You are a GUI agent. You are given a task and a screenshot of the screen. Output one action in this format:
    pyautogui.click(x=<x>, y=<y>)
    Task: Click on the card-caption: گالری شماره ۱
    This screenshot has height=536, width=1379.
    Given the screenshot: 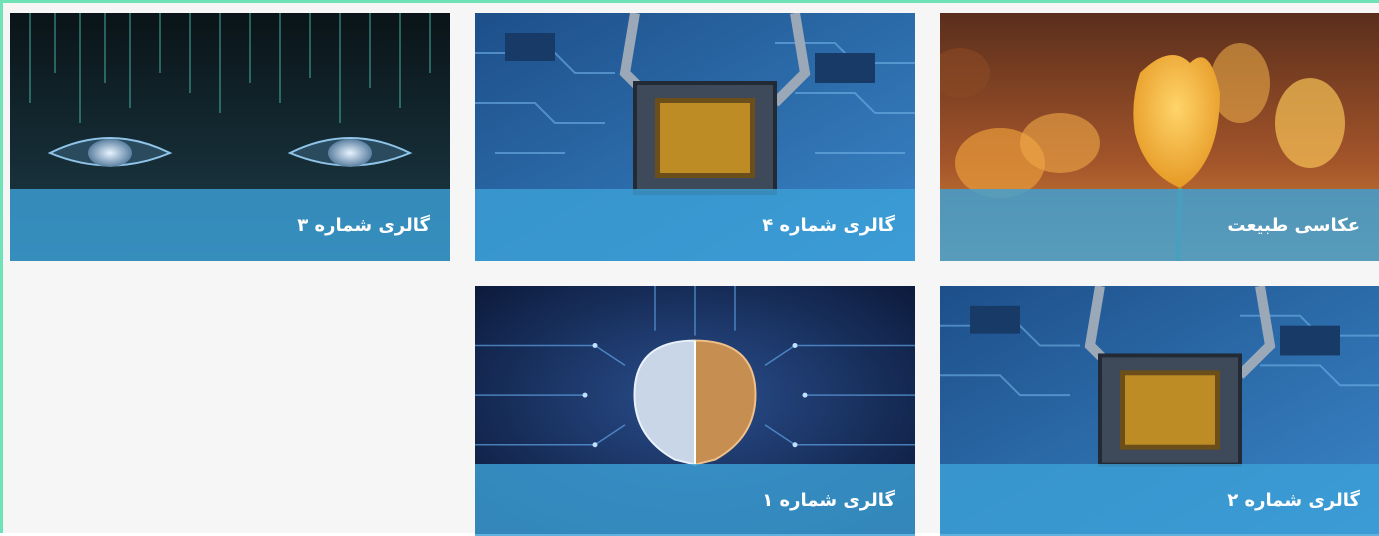 What is the action you would take?
    pyautogui.click(x=695, y=500)
    